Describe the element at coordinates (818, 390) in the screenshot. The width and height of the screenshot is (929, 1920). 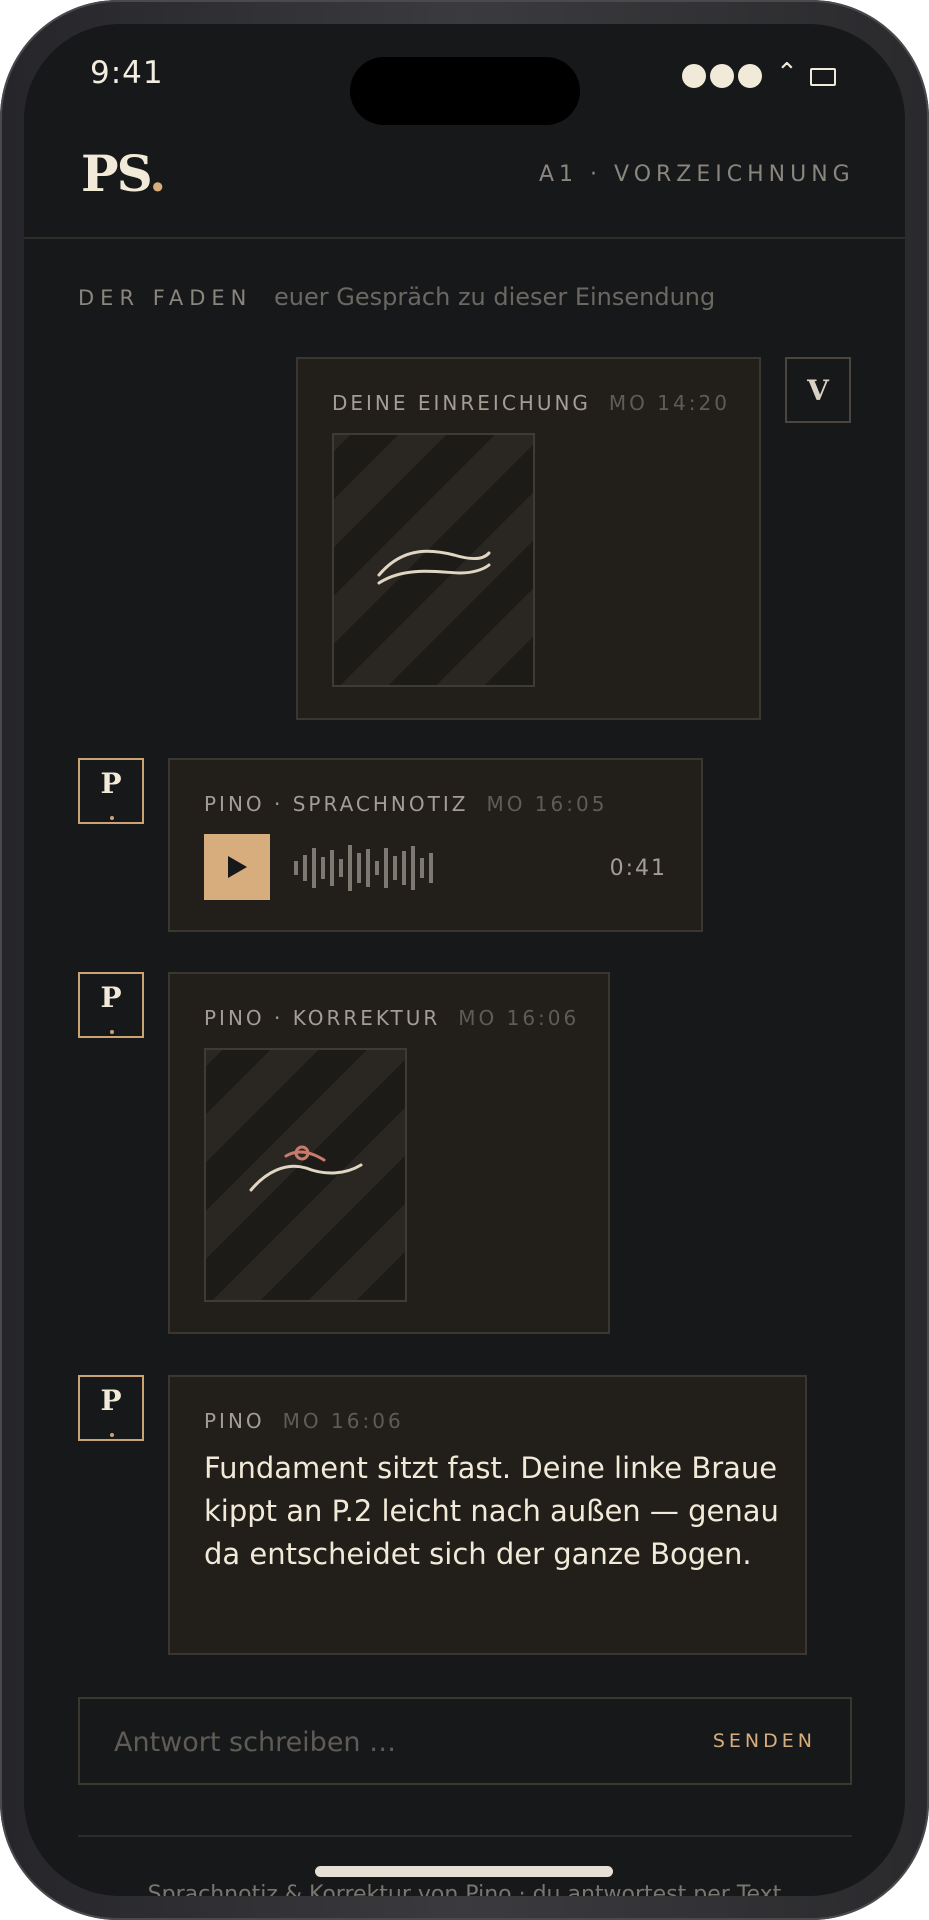
I see `user-avatar: V` at that location.